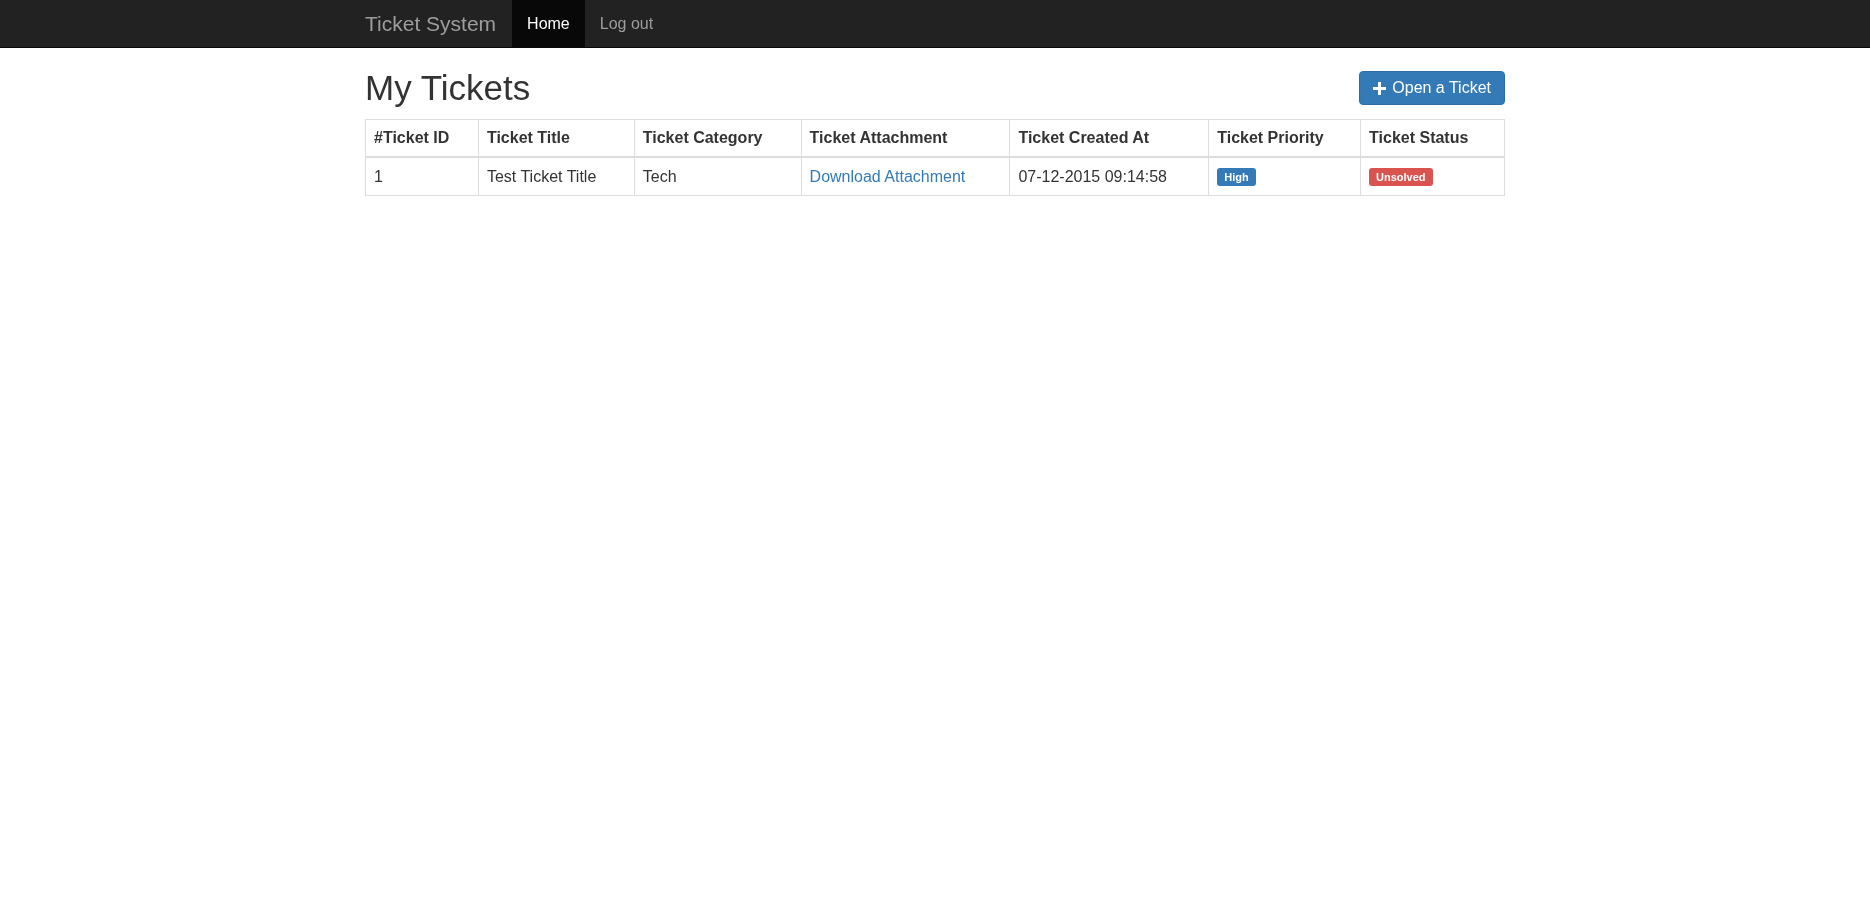  I want to click on plus-icon, so click(1380, 88).